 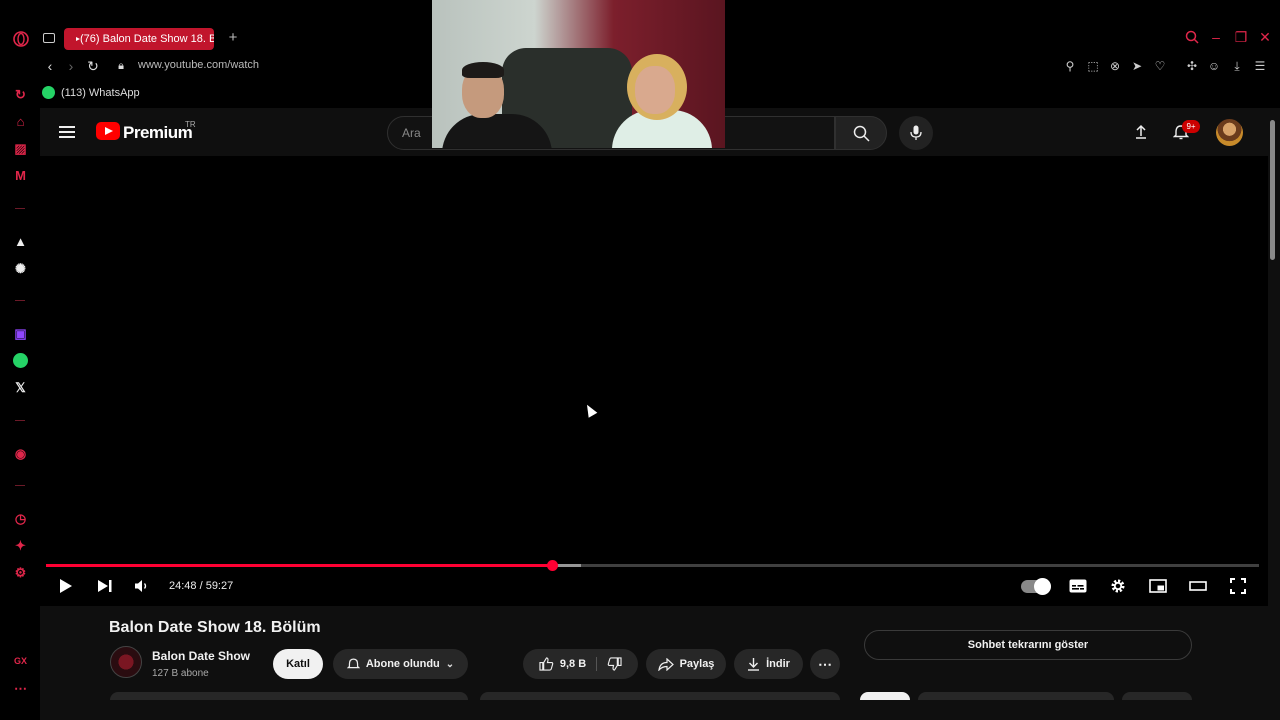 I want to click on chip-related, so click(x=1157, y=696).